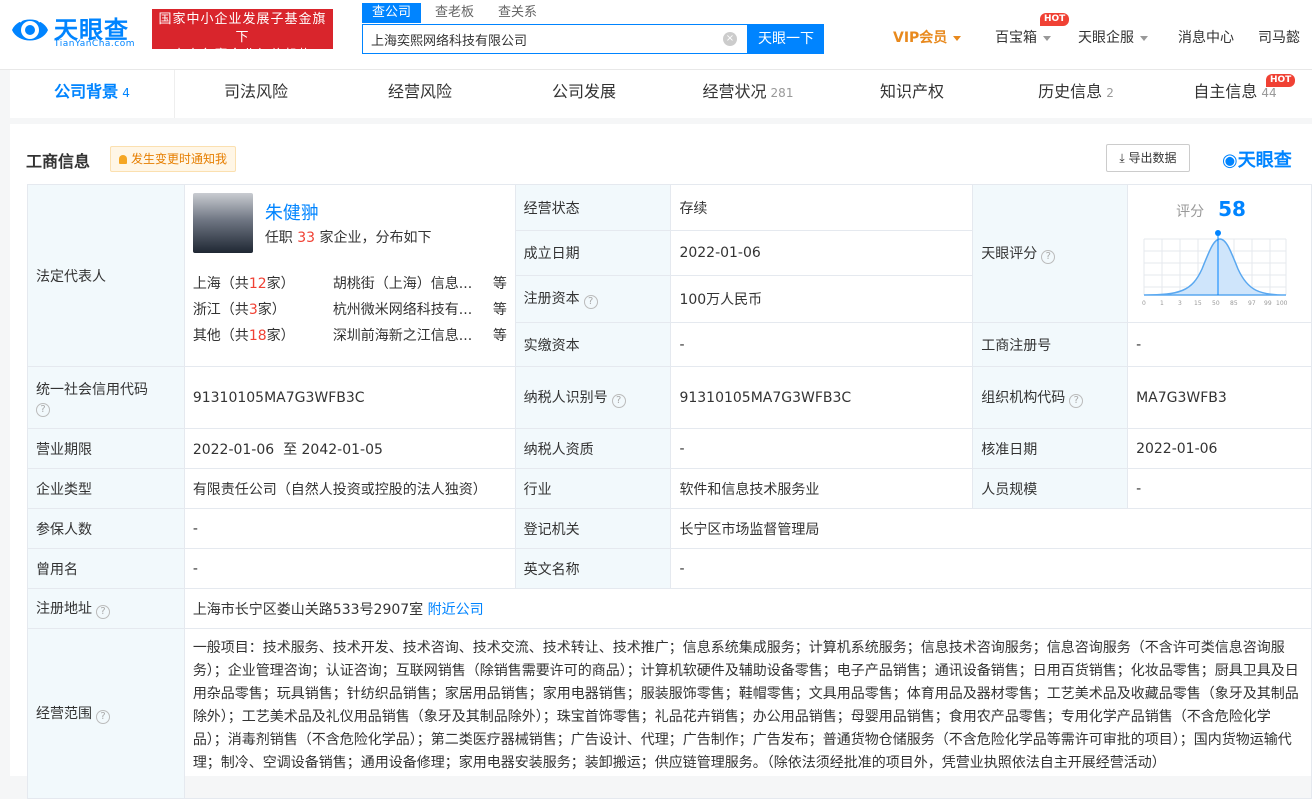  What do you see at coordinates (123, 159) in the screenshot?
I see `bell-icon` at bounding box center [123, 159].